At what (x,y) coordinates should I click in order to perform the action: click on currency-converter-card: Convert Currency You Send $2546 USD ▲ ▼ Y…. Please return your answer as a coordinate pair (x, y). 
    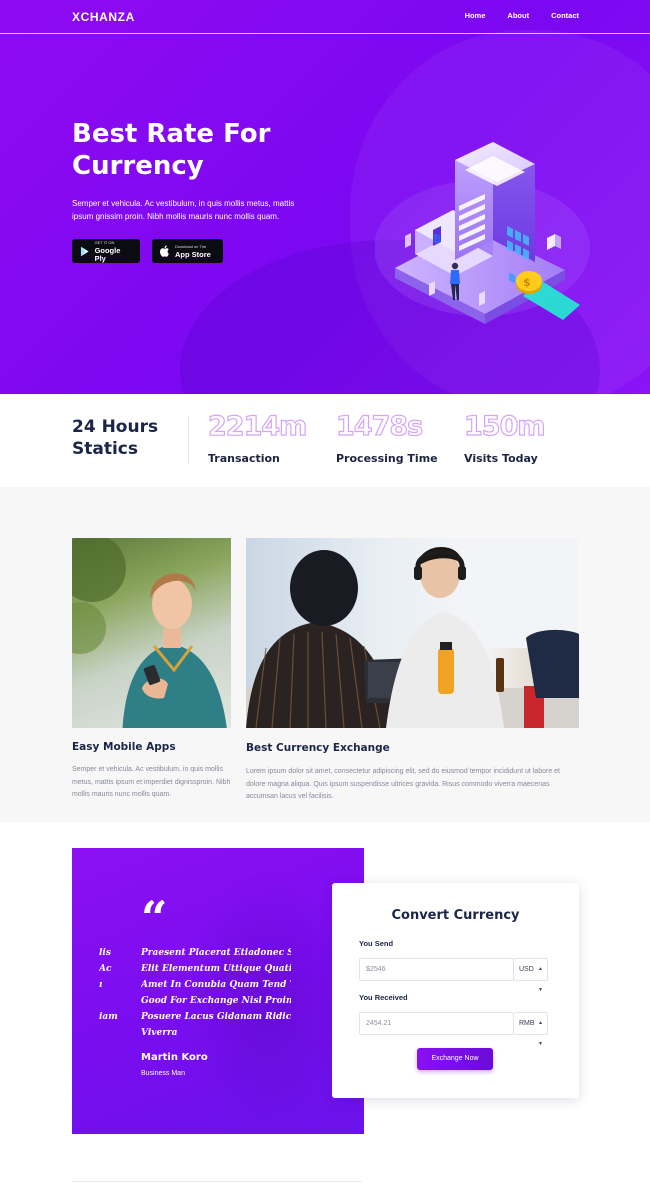
    Looking at the image, I should click on (455, 990).